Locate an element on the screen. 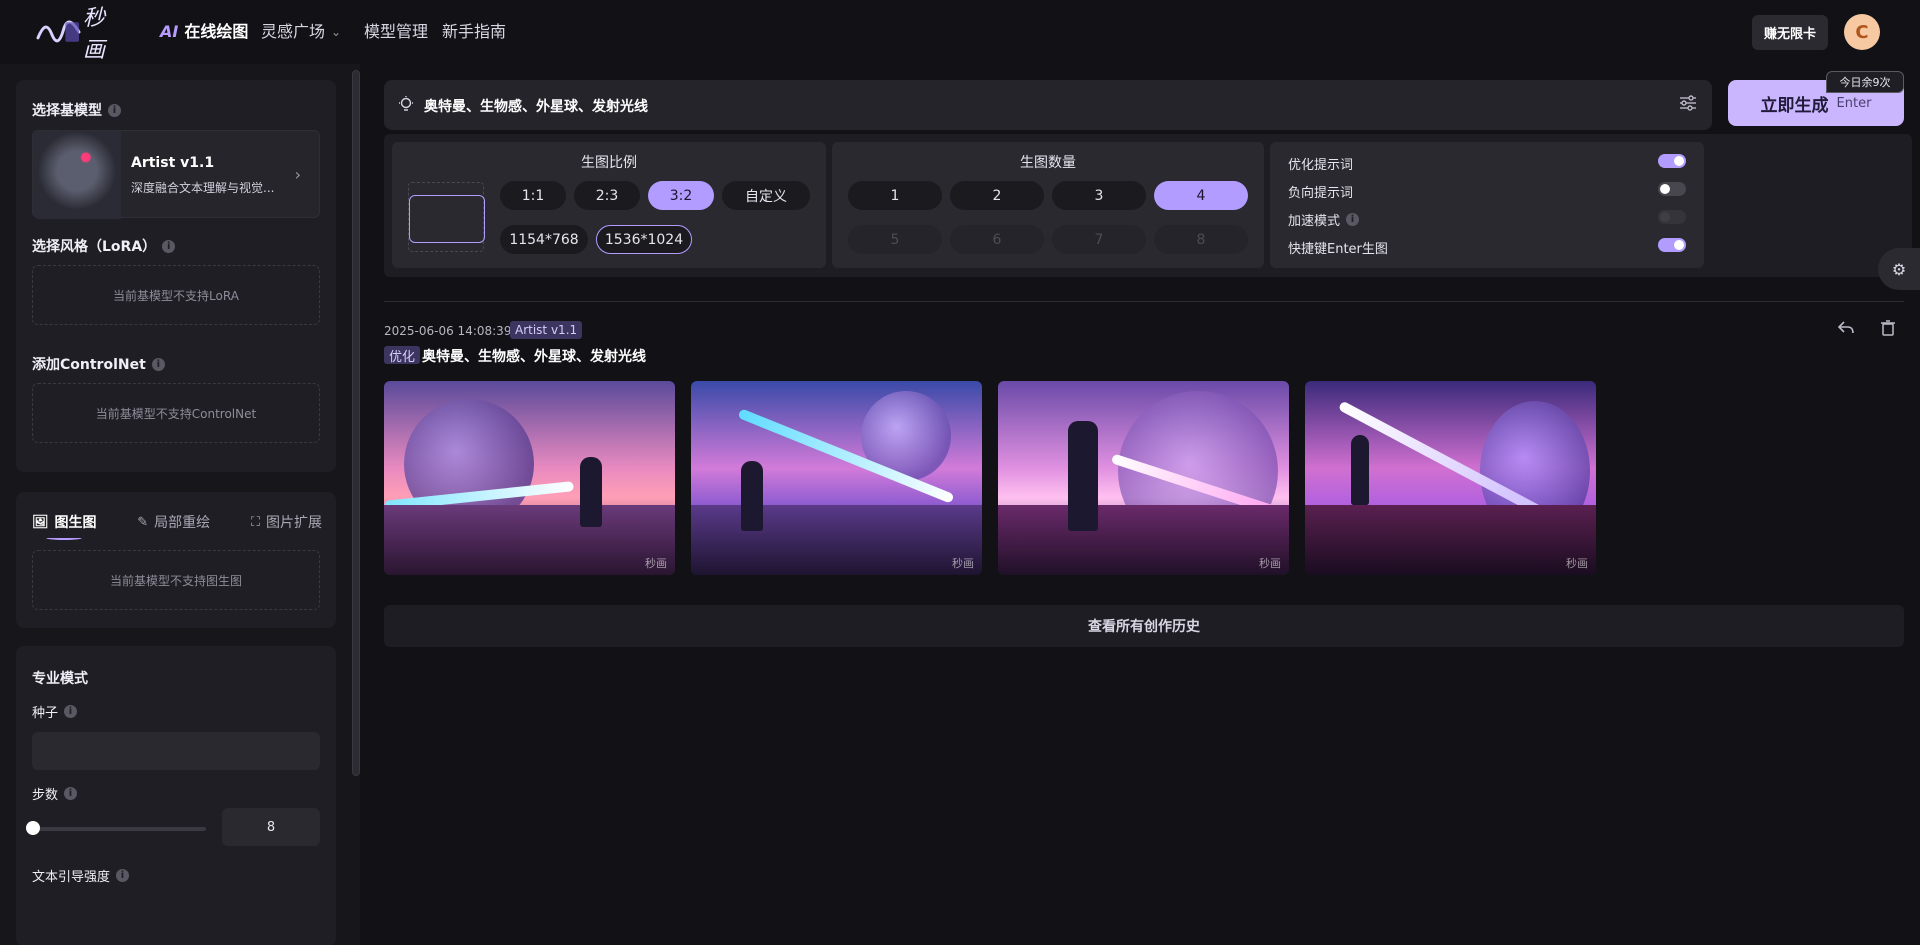  count-3: 3 is located at coordinates (1099, 195).